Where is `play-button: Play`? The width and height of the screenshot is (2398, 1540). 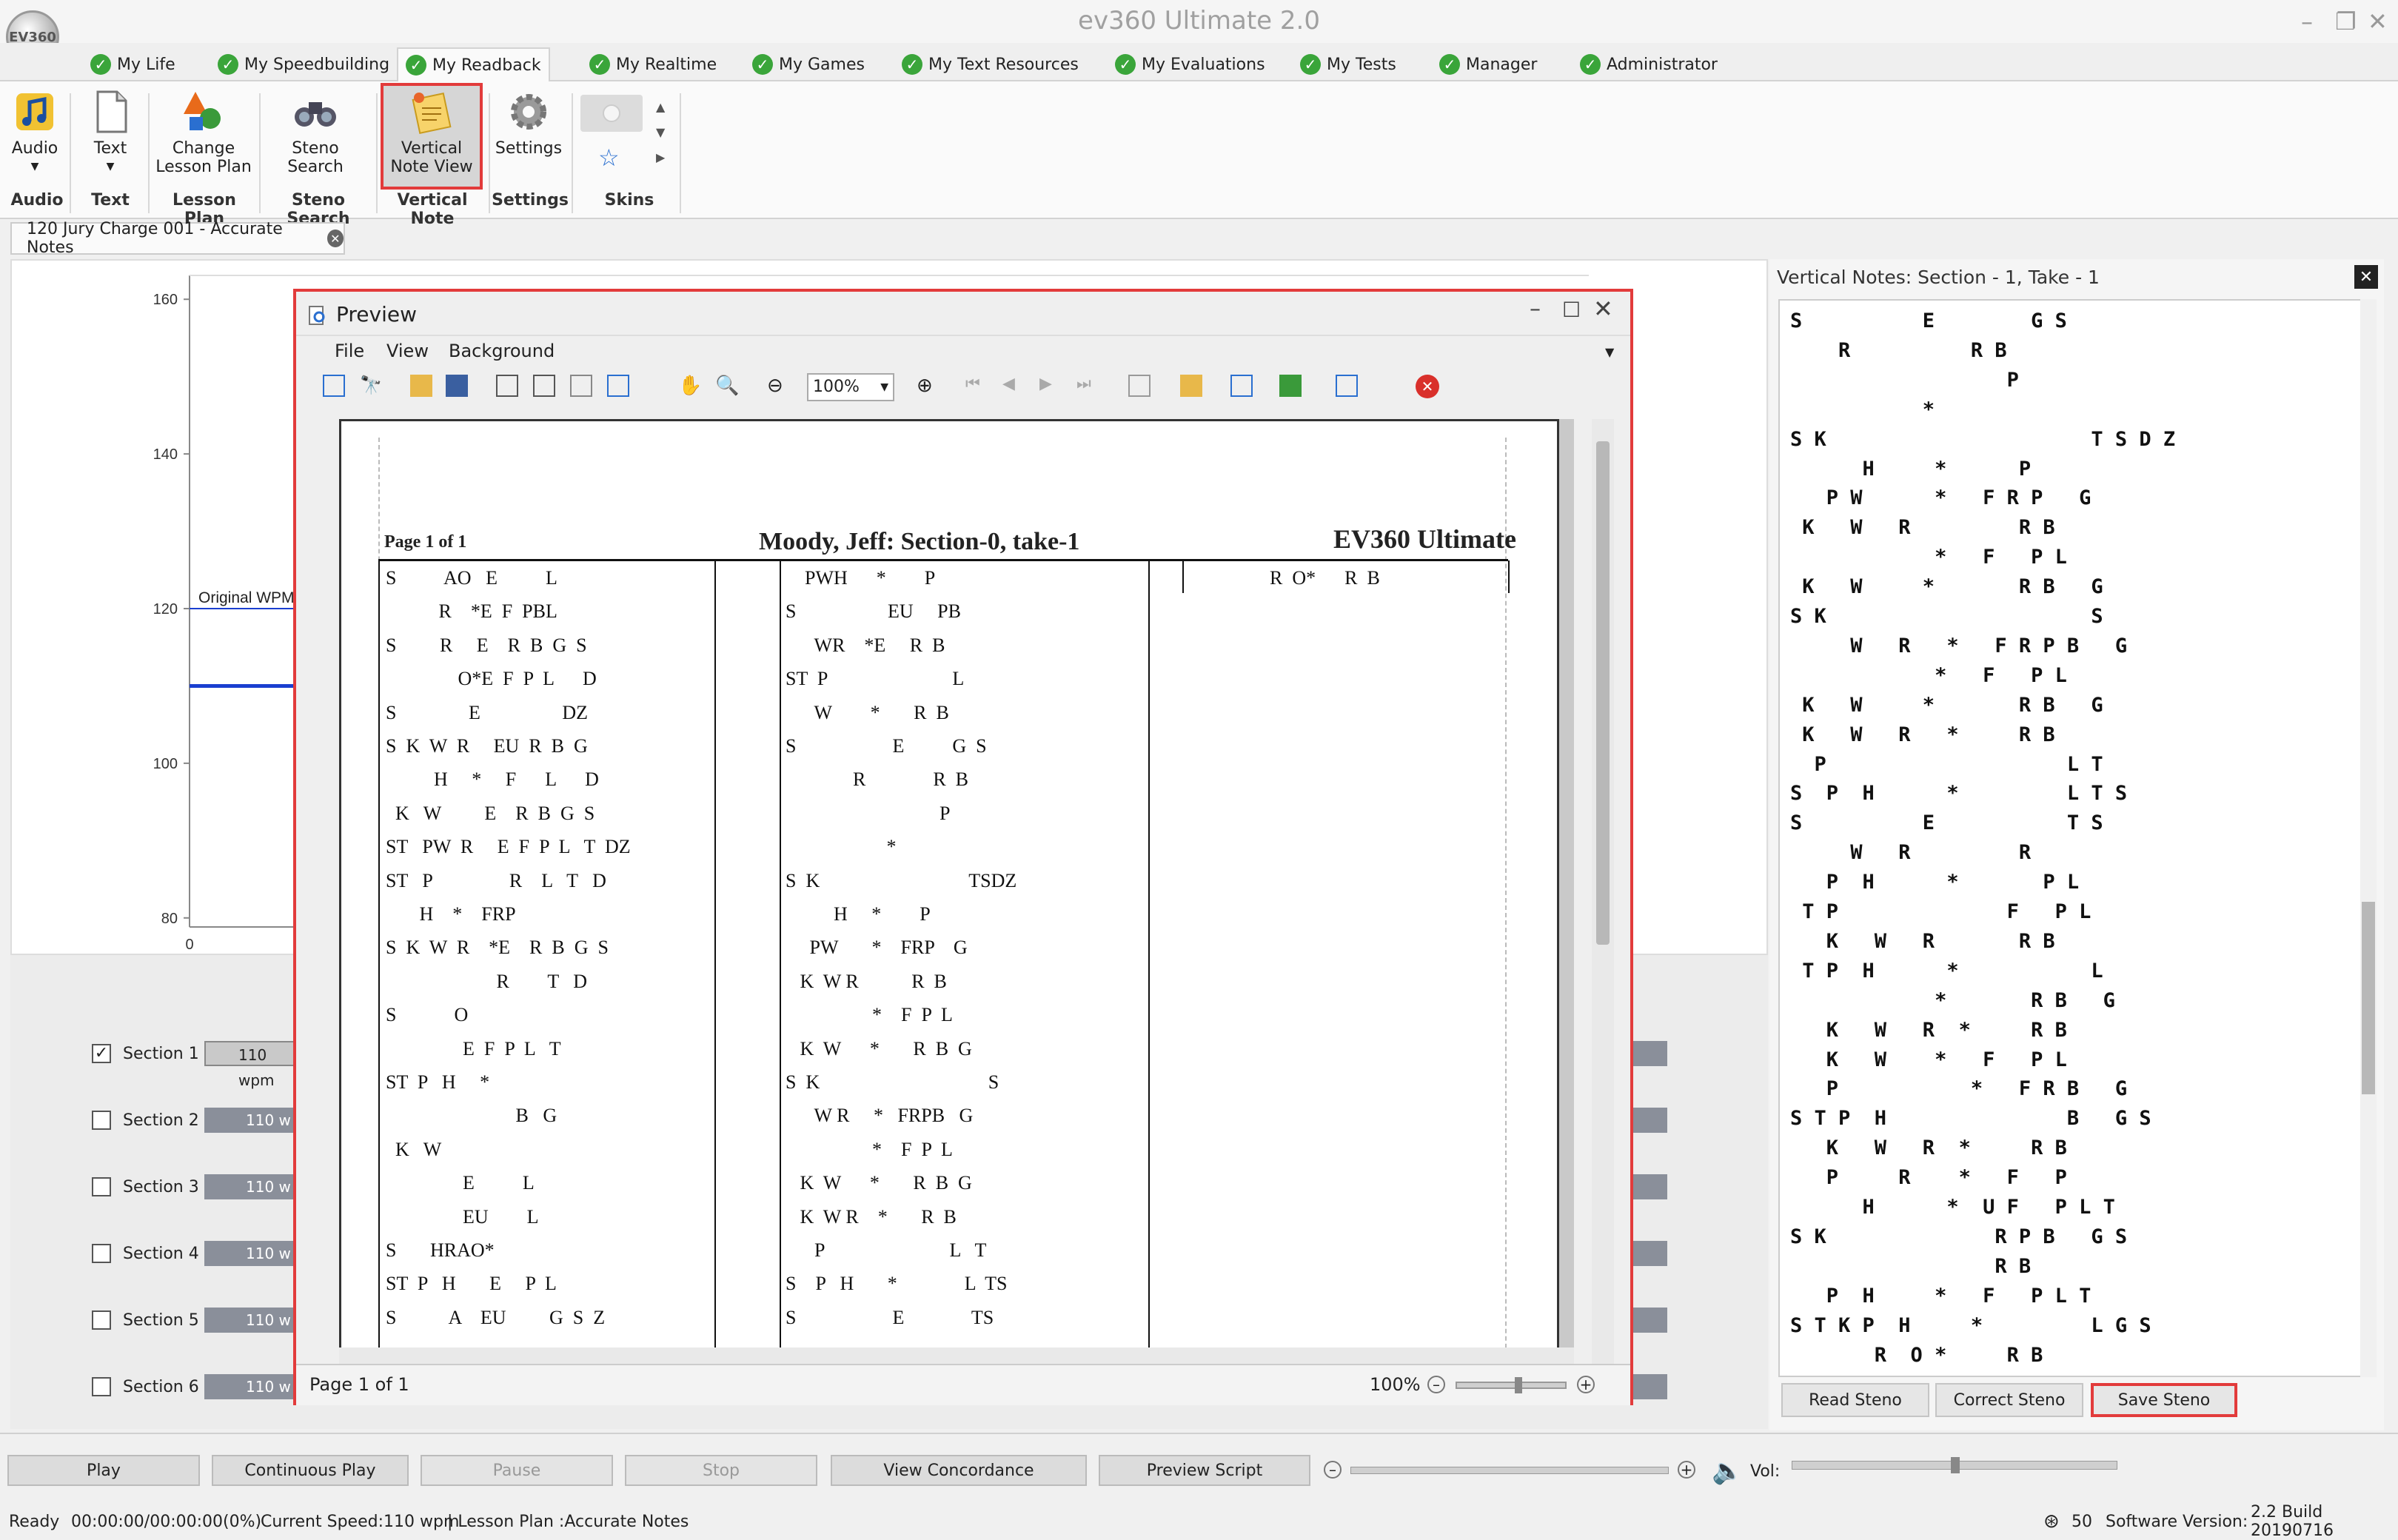
play-button: Play is located at coordinates (103, 1470).